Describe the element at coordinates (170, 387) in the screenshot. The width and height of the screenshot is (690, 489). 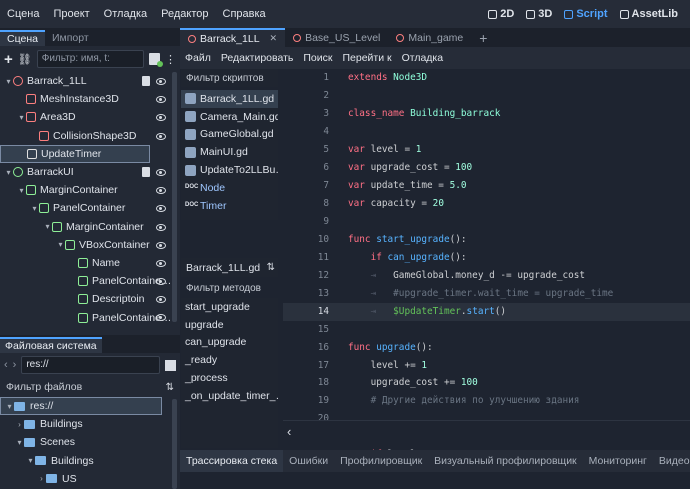
I see `sort-icon: ⇅` at that location.